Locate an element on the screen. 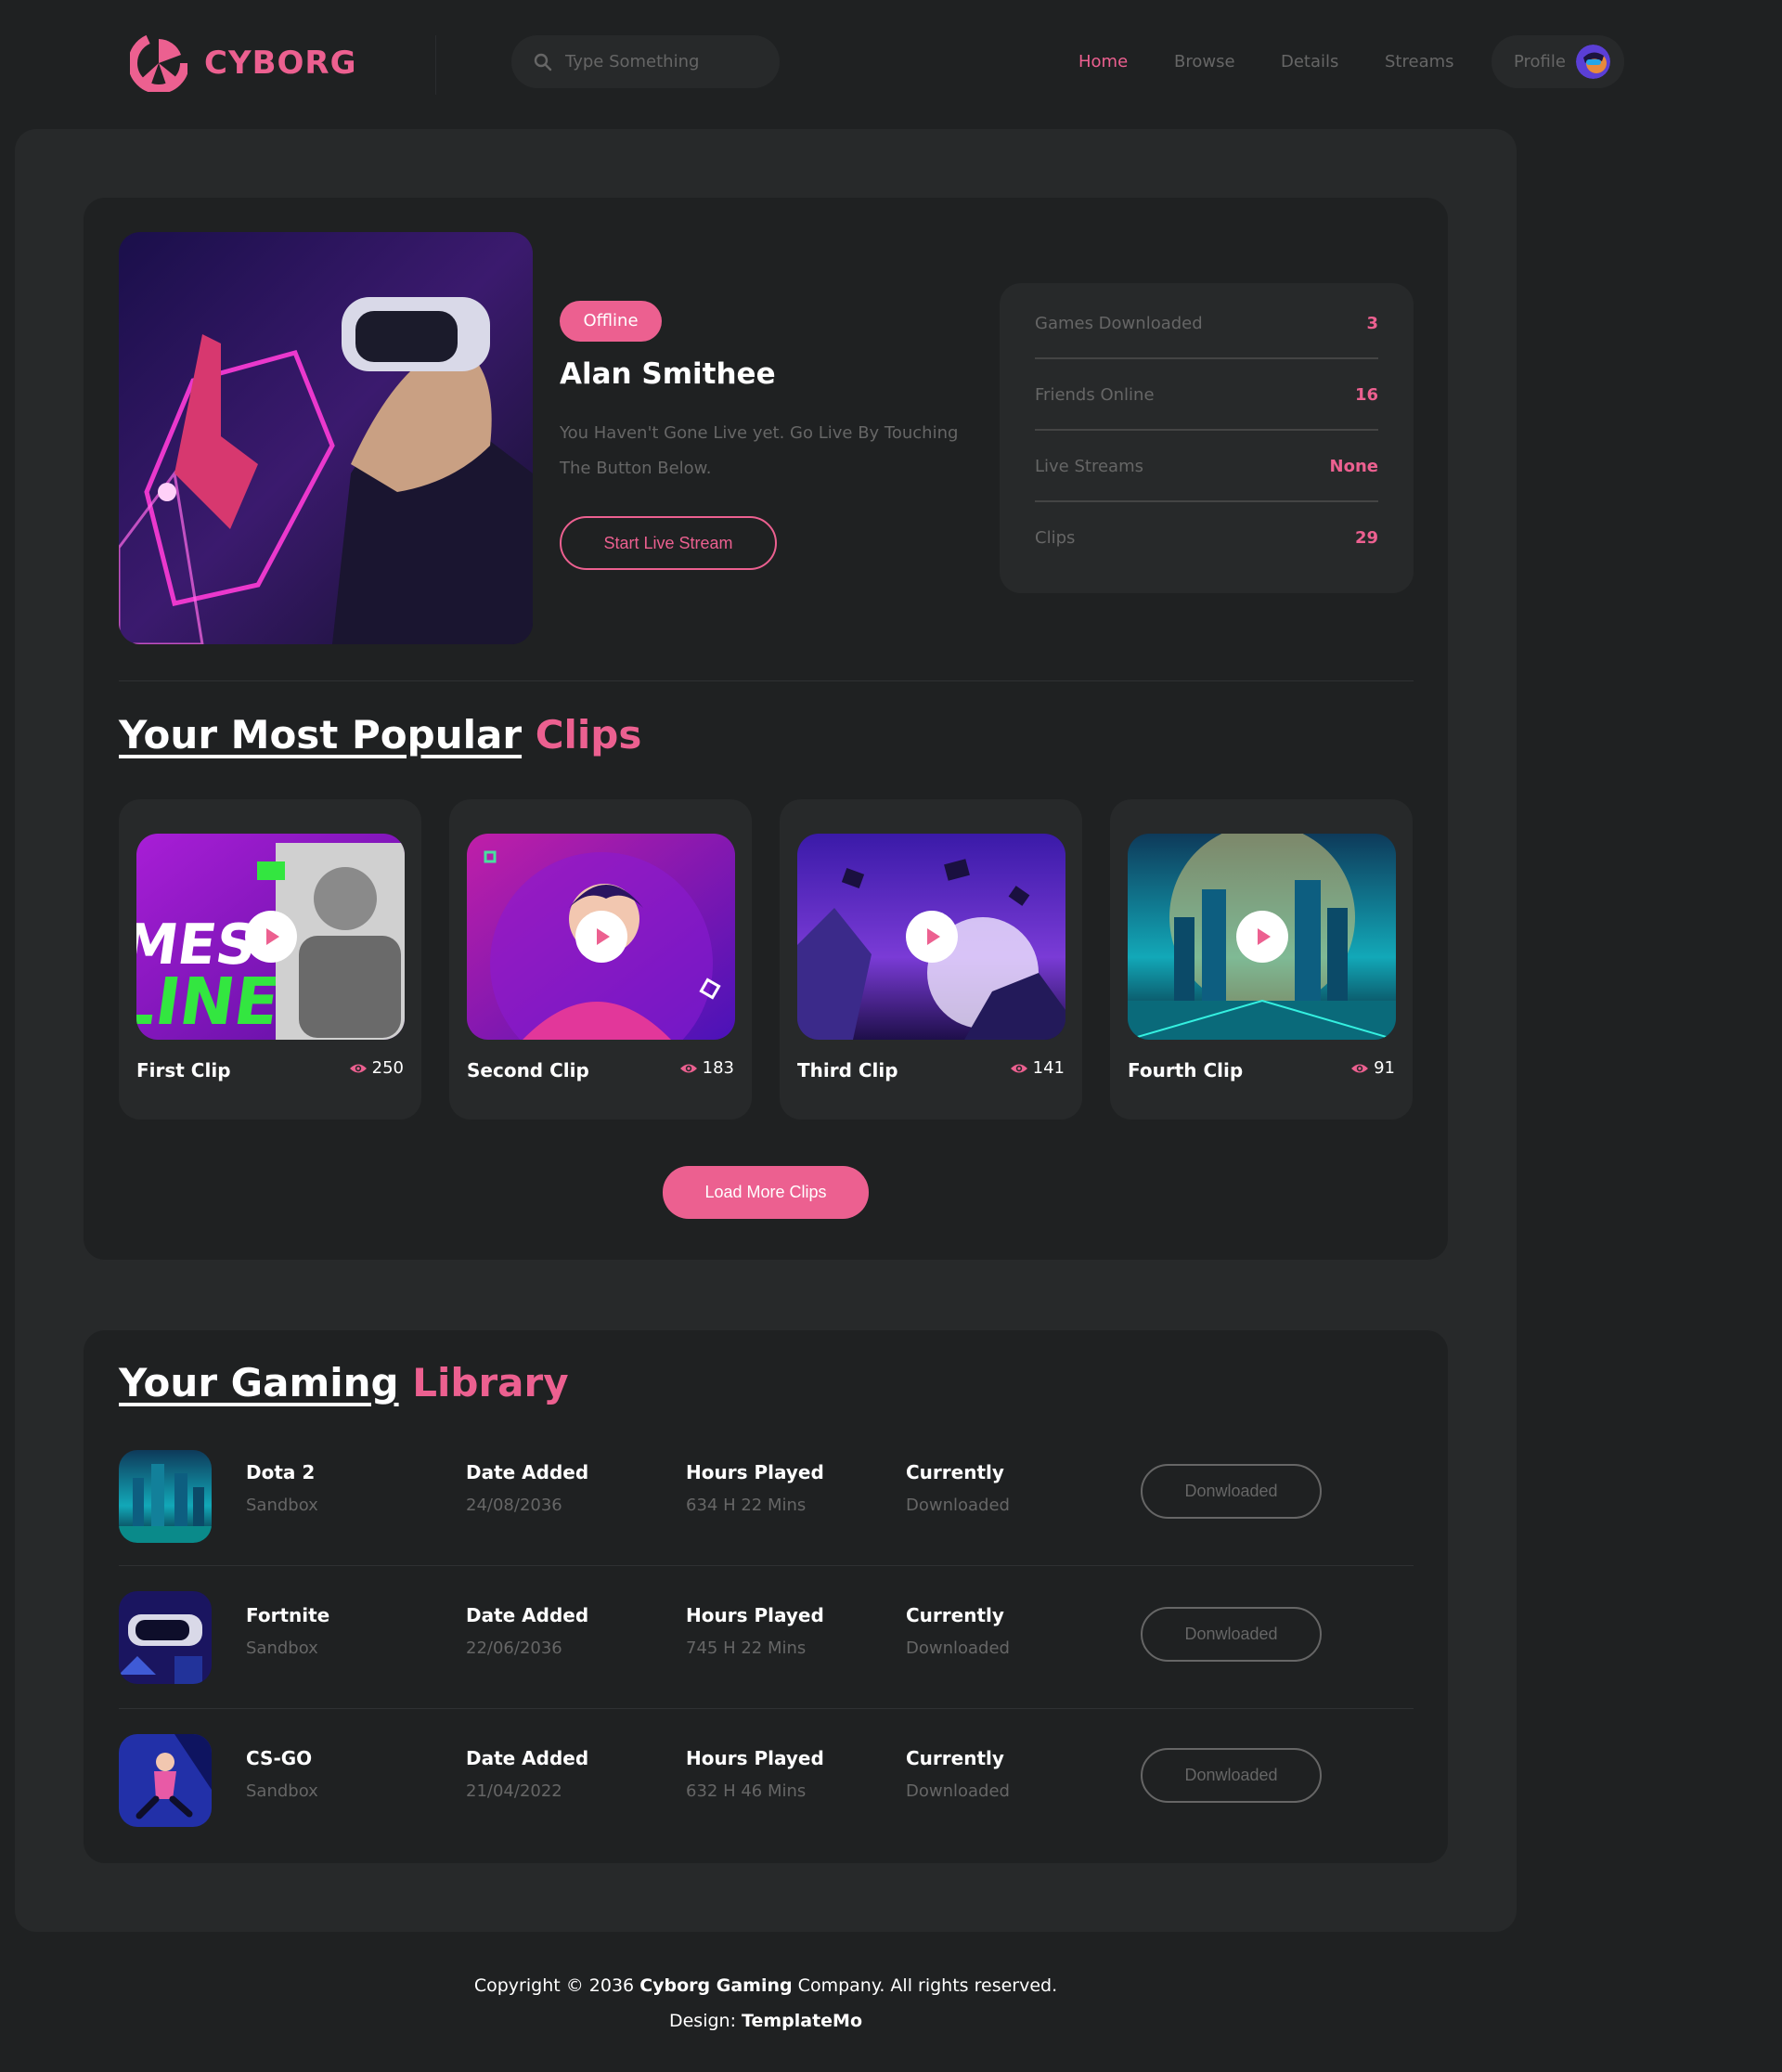 This screenshot has height=2072, width=1782. company-name: Cyborg Gaming is located at coordinates (715, 1986).